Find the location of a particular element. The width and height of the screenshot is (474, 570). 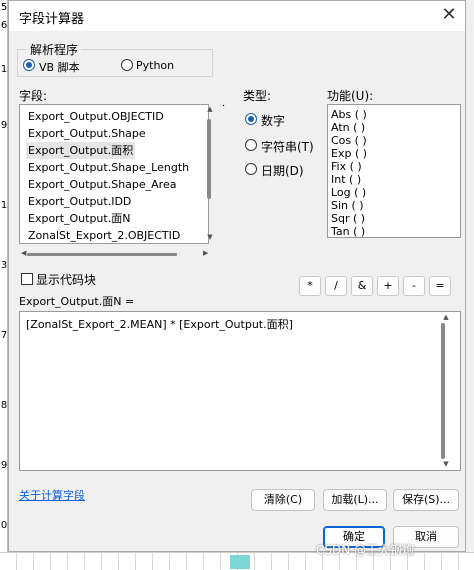

type-string-radio is located at coordinates (251, 145).